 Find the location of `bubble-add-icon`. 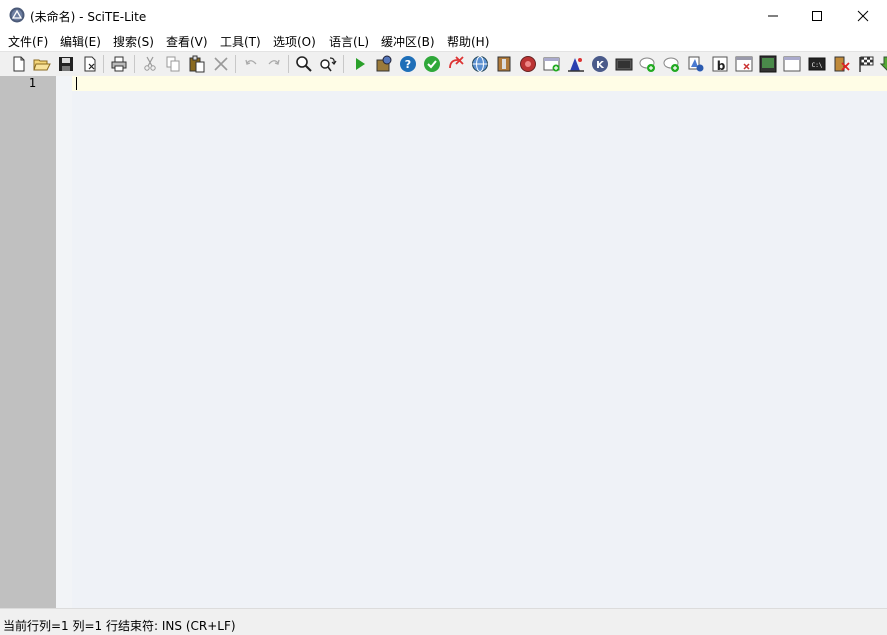

bubble-add-icon is located at coordinates (647, 64).